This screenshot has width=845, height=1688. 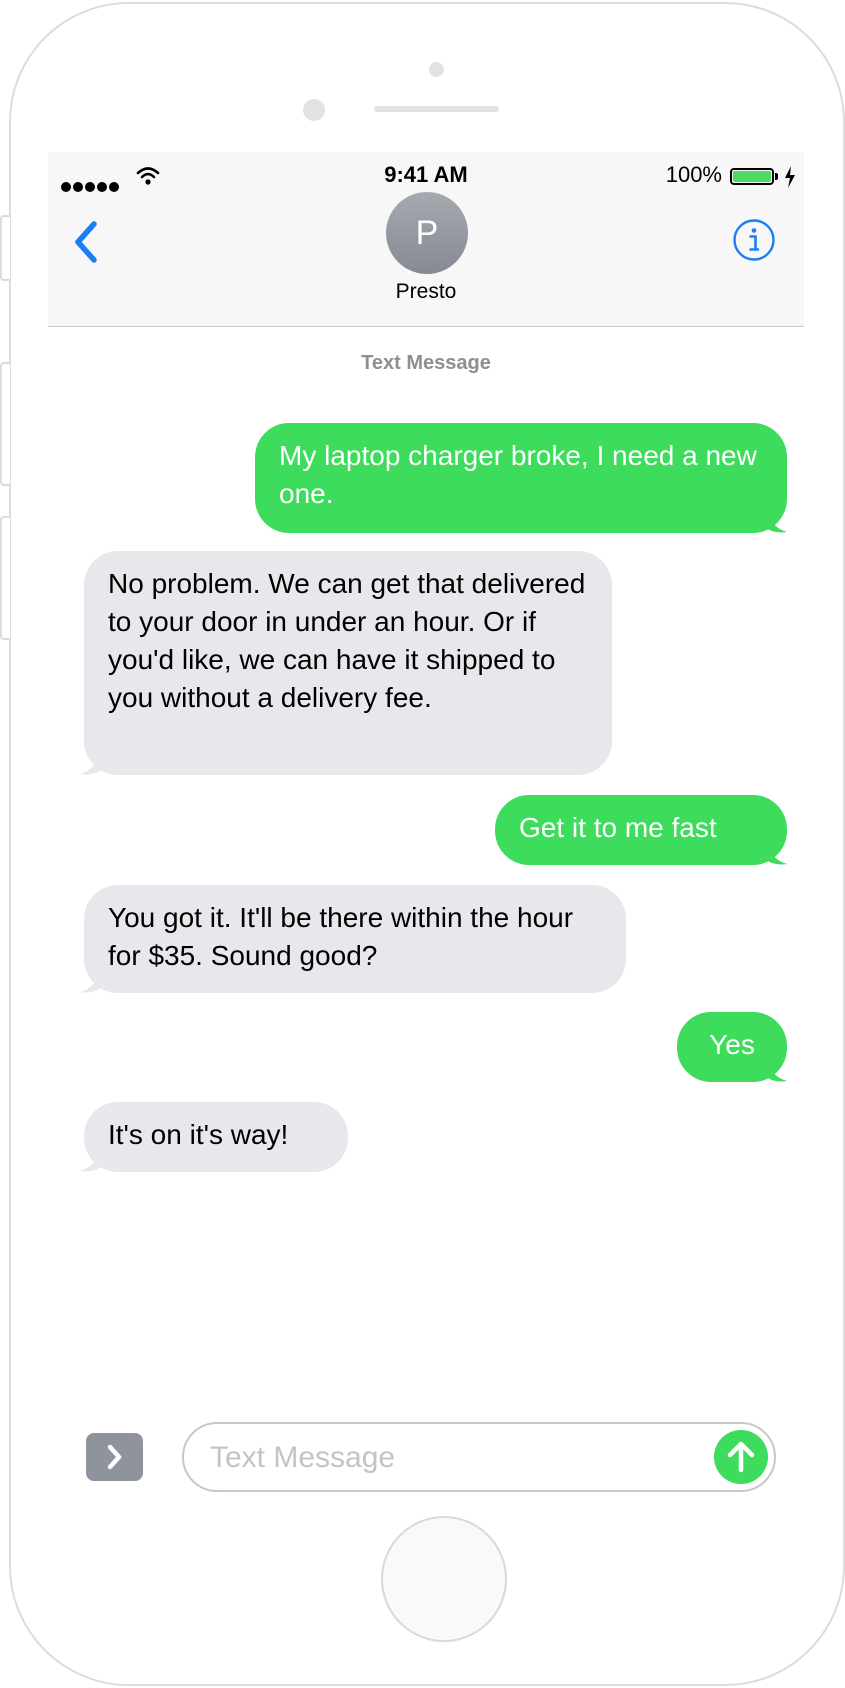 What do you see at coordinates (426, 176) in the screenshot?
I see `status-bar: 9:41 AM 100%` at bounding box center [426, 176].